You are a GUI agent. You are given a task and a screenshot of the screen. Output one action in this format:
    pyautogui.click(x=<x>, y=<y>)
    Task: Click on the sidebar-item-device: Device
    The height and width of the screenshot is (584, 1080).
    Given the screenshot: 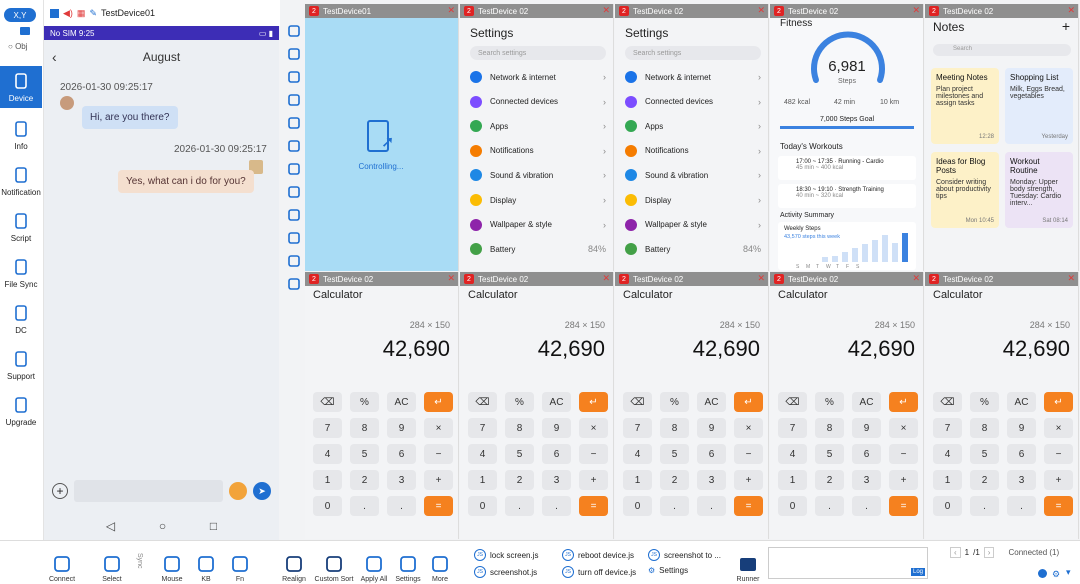 What is the action you would take?
    pyautogui.click(x=21, y=87)
    